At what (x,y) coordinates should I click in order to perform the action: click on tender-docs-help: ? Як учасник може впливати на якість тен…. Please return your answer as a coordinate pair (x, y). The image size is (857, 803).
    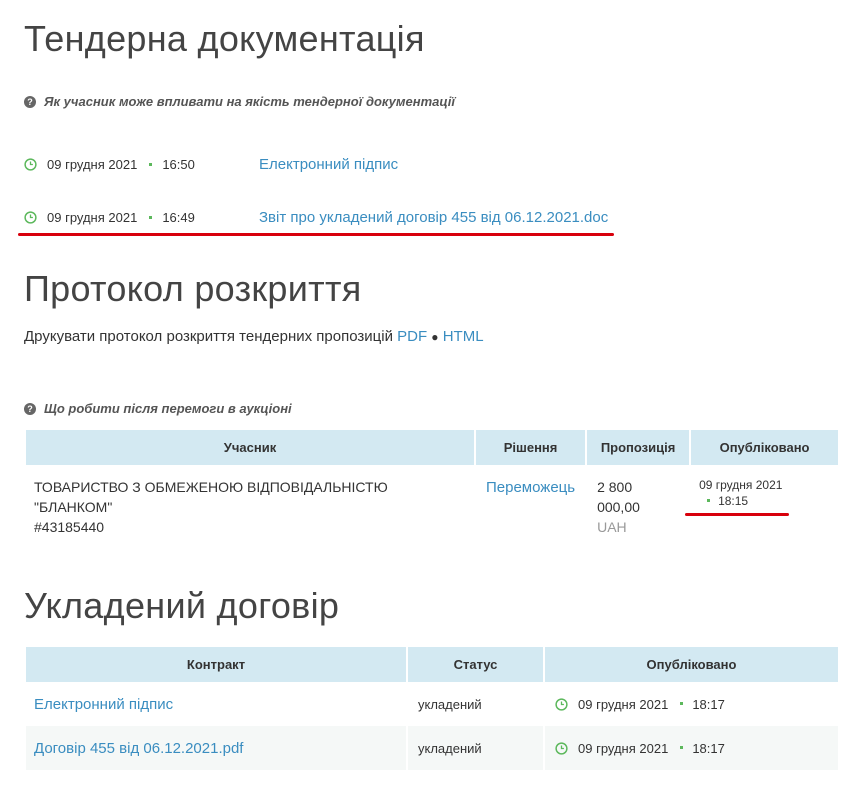
    Looking at the image, I should click on (239, 101).